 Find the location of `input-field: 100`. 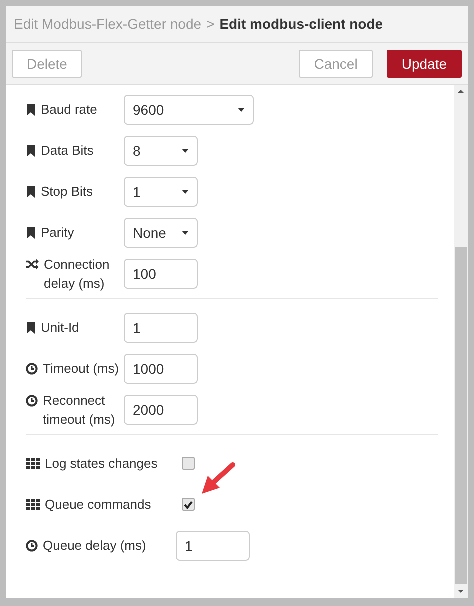

input-field: 100 is located at coordinates (161, 273).